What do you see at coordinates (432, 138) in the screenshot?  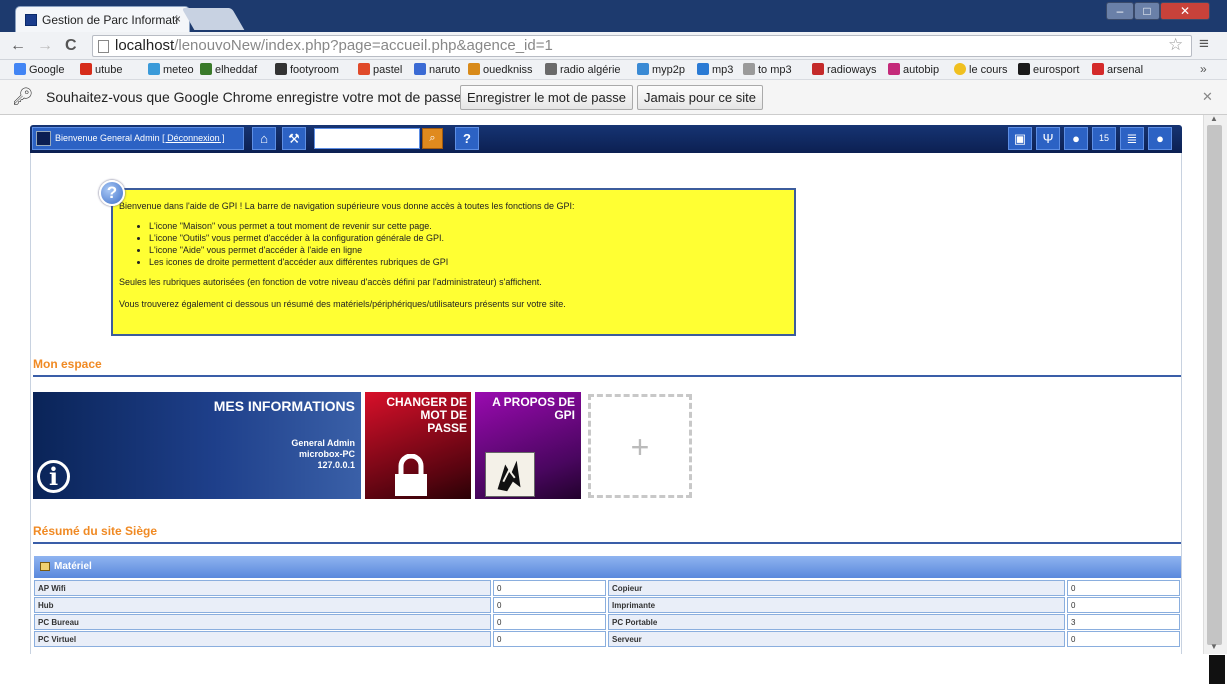 I see `search-icon: ⌕` at bounding box center [432, 138].